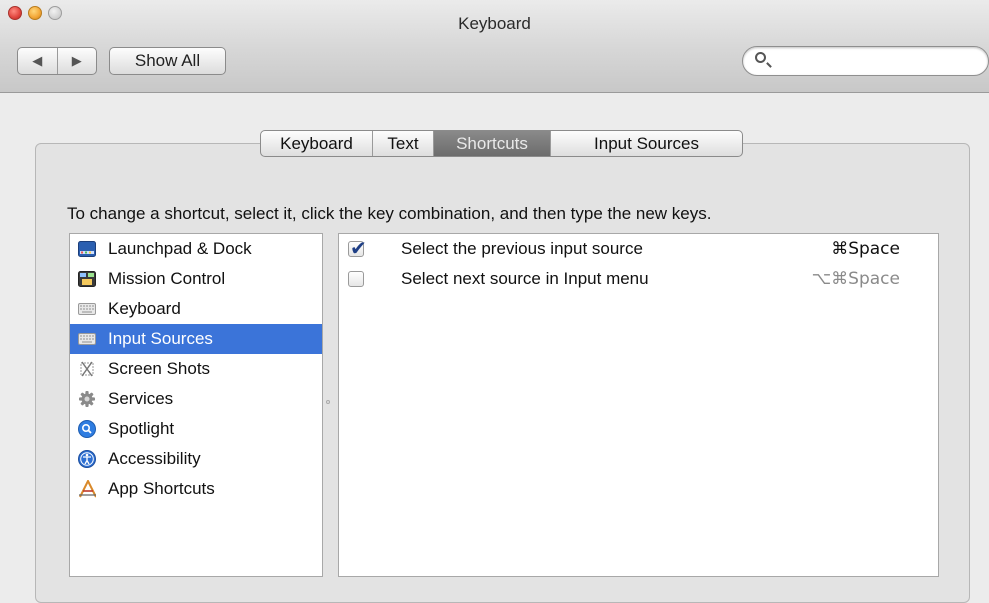 The width and height of the screenshot is (989, 603). What do you see at coordinates (76, 61) in the screenshot?
I see `forward-arrow-icon: ▶` at bounding box center [76, 61].